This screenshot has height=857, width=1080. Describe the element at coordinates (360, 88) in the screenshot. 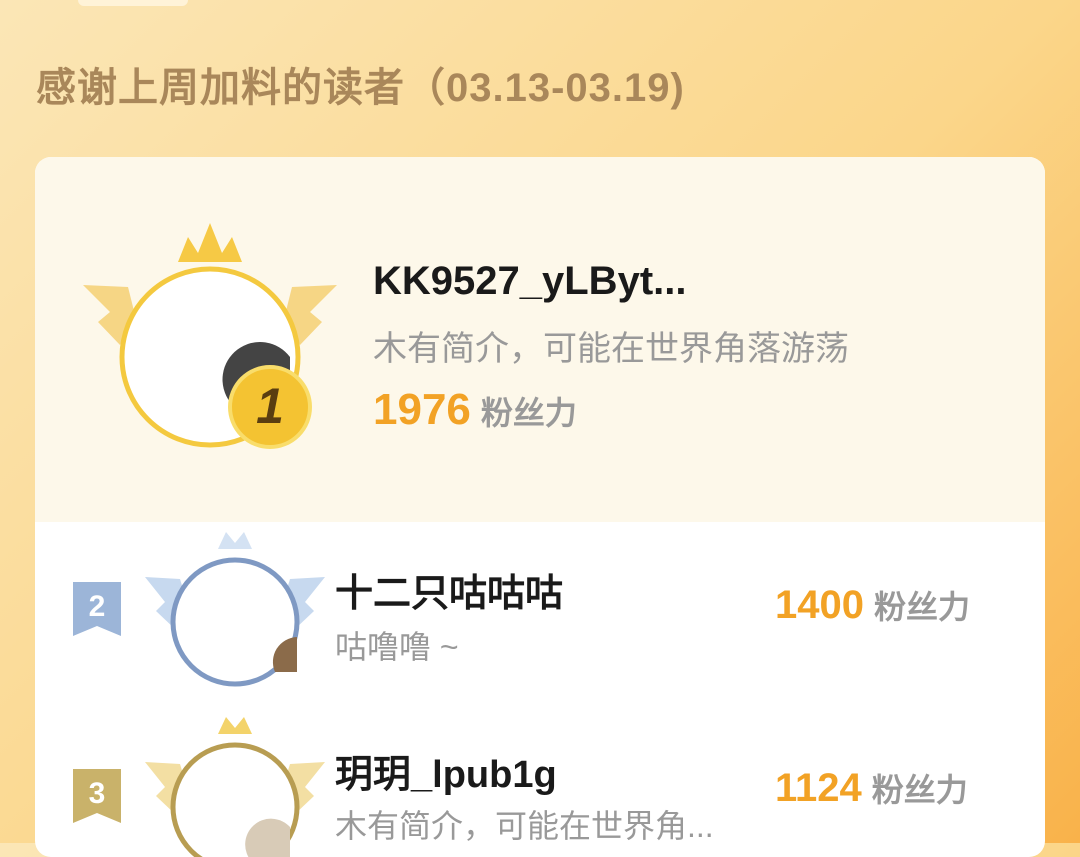

I see `page-title: 感谢上周加料的读者（03.13-03.19)` at that location.